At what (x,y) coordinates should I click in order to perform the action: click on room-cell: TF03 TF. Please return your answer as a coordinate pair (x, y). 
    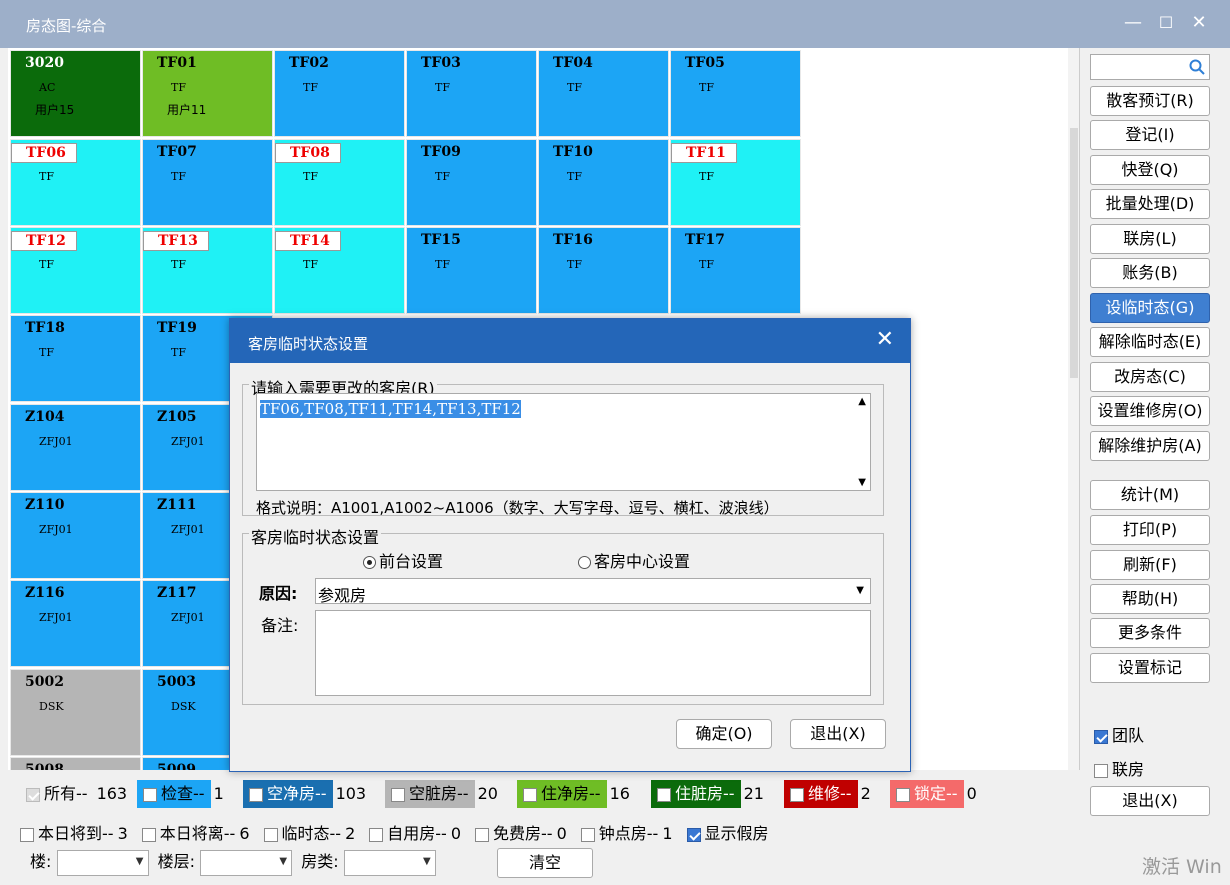
    Looking at the image, I should click on (471, 93).